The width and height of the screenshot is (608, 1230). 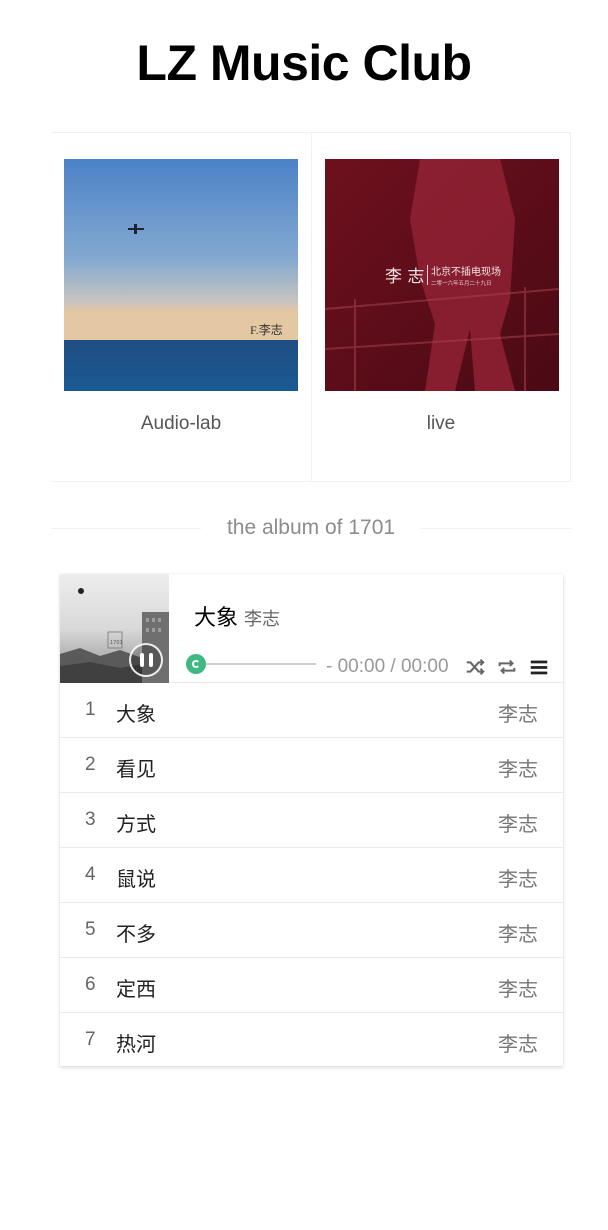 What do you see at coordinates (90, 1039) in the screenshot?
I see `track-number: 7` at bounding box center [90, 1039].